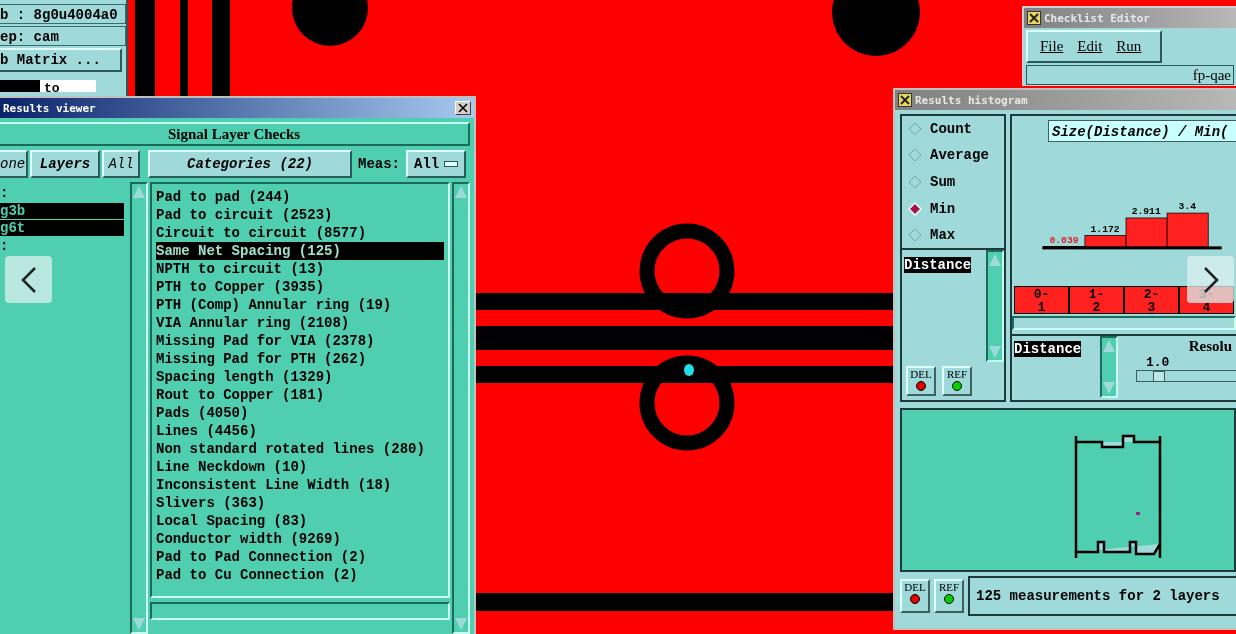 The height and width of the screenshot is (634, 1236). What do you see at coordinates (943, 208) in the screenshot?
I see `radio-label: Min` at bounding box center [943, 208].